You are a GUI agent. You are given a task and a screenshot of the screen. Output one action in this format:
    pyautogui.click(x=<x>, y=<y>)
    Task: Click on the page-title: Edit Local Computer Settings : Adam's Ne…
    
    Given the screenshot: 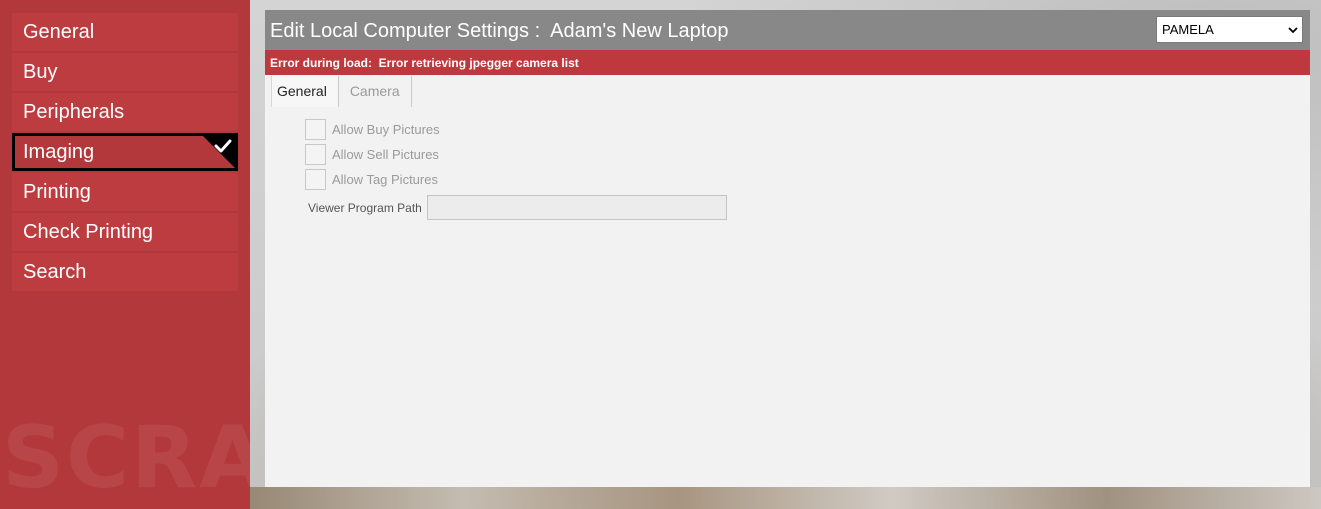 What is the action you would take?
    pyautogui.click(x=499, y=31)
    